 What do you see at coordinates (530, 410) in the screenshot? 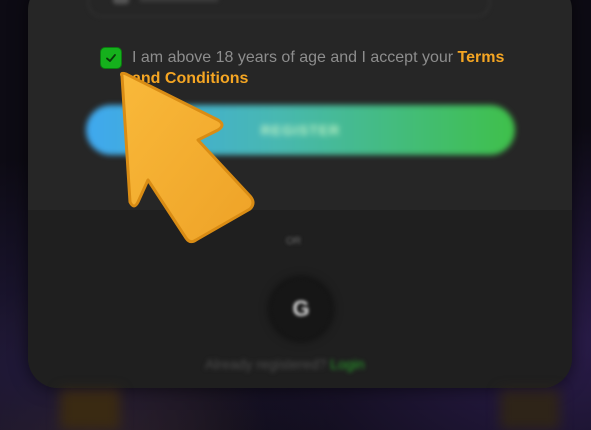
I see `bottom-glow-right` at bounding box center [530, 410].